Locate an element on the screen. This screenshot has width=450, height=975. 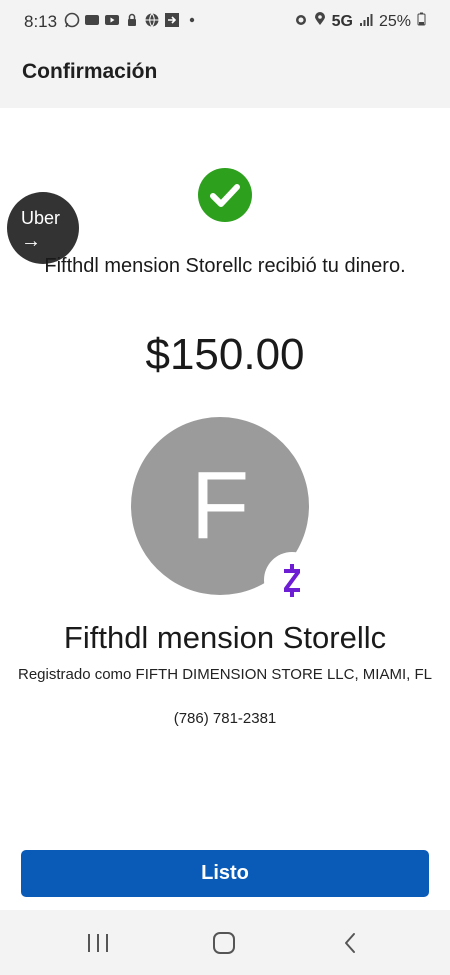
battery-level: 25% is located at coordinates (394, 21).